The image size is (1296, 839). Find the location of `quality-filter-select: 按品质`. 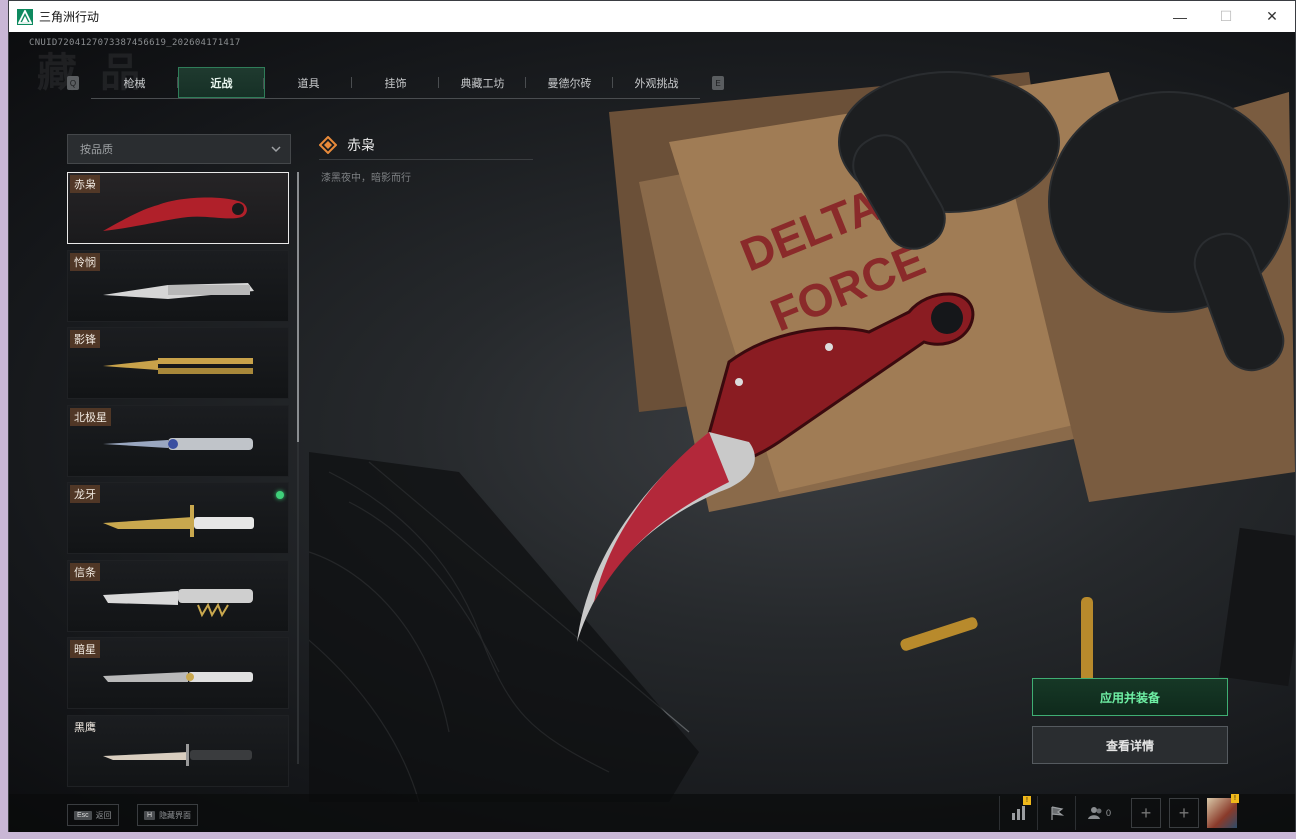

quality-filter-select: 按品质 is located at coordinates (179, 149).